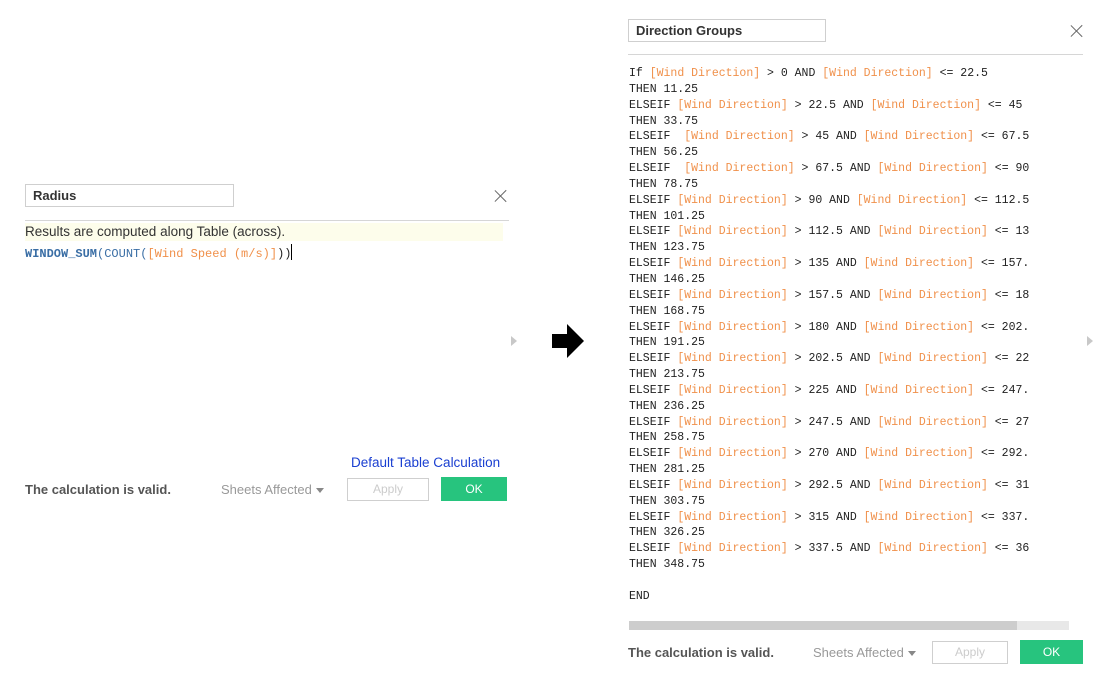 The height and width of the screenshot is (680, 1104). Describe the element at coordinates (61, 254) in the screenshot. I see `formula-function-window-sum: WINDOW_SUM` at that location.